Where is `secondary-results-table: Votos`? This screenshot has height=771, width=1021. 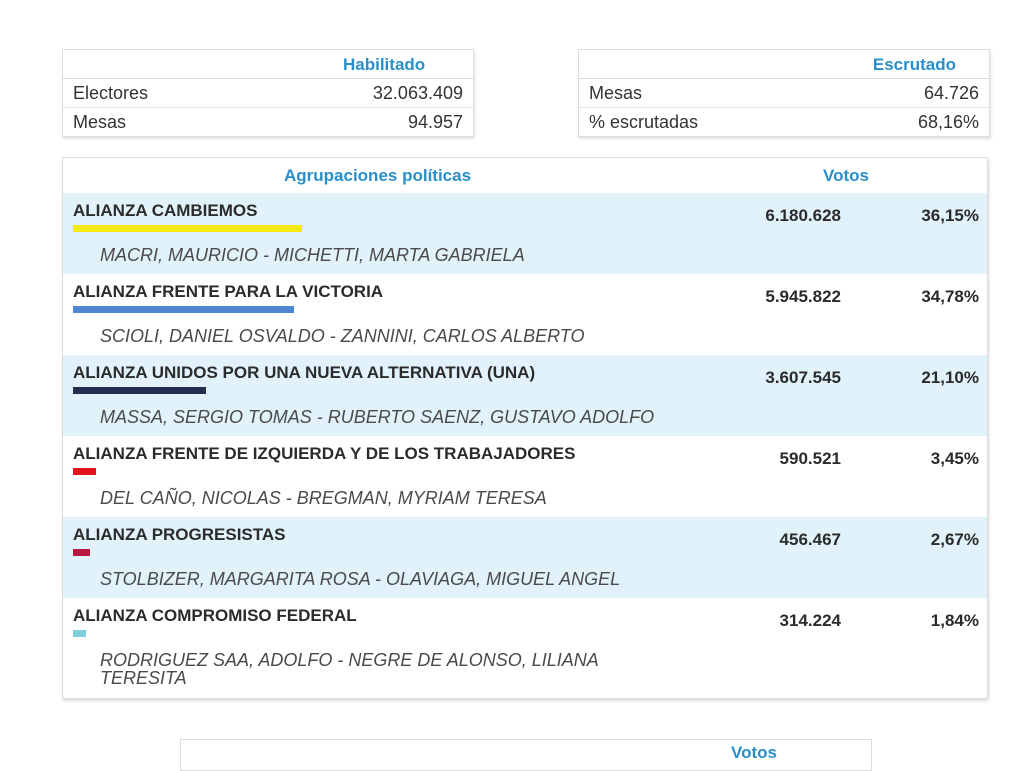 secondary-results-table: Votos is located at coordinates (526, 755).